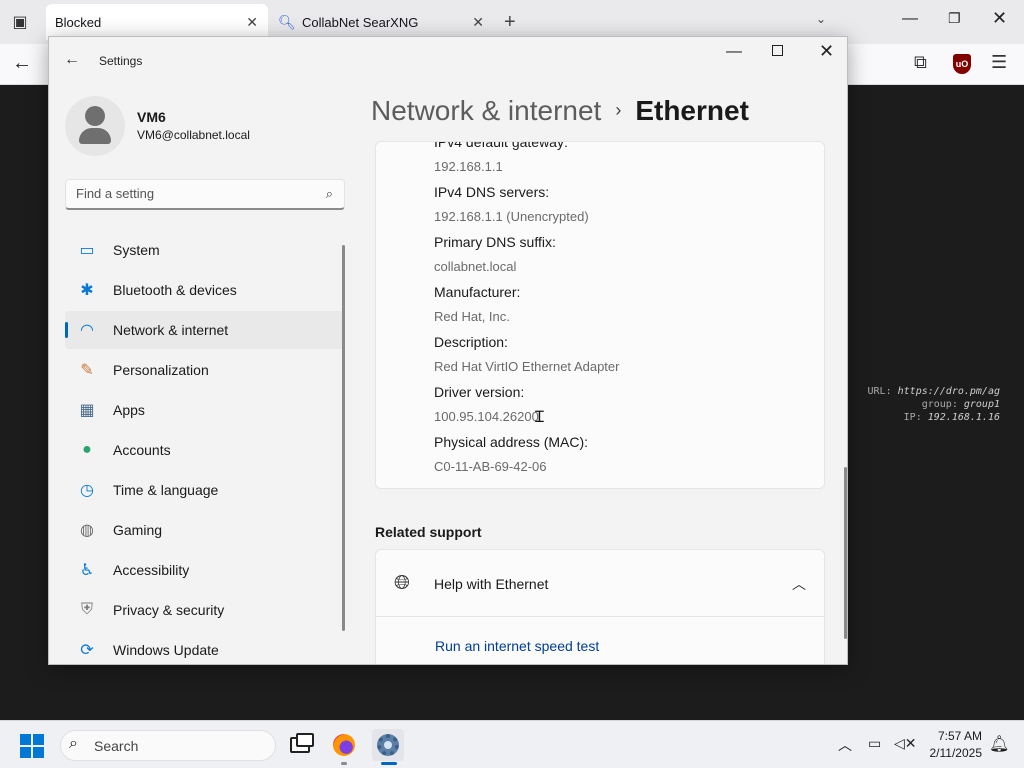 This screenshot has height=768, width=1024. What do you see at coordinates (204, 570) in the screenshot?
I see `sidebar-item-accessibility: ♿ Accessibility` at bounding box center [204, 570].